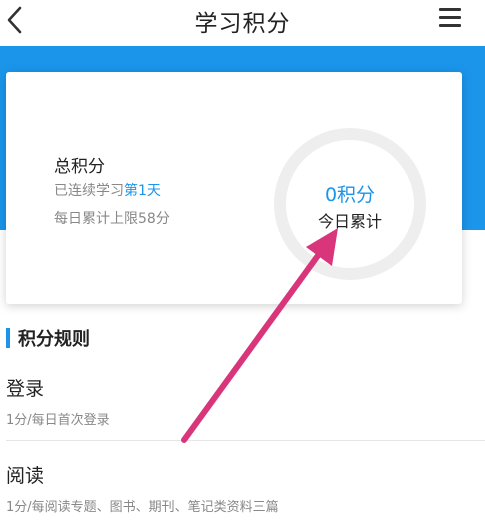 This screenshot has width=485, height=521. I want to click on today-points-ring: 0积分 今日累计, so click(350, 204).